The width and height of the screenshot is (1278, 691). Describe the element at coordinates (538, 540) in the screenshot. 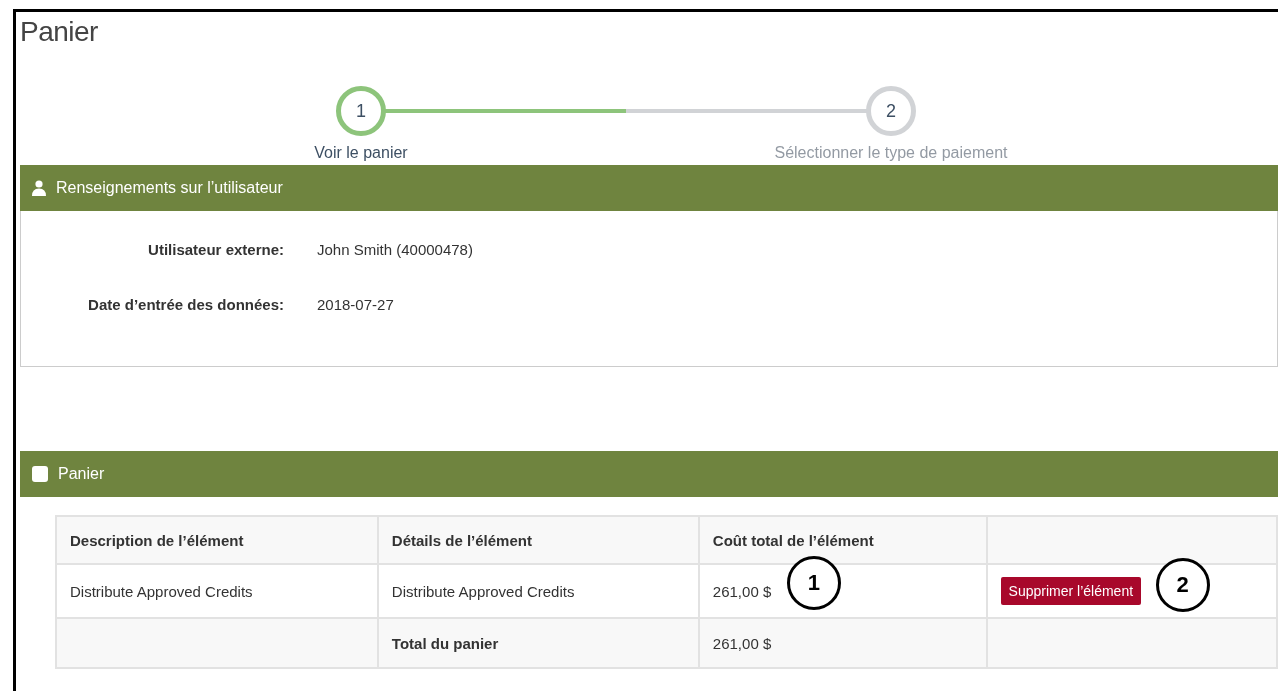

I see `column-header: Détails de l’élément` at that location.